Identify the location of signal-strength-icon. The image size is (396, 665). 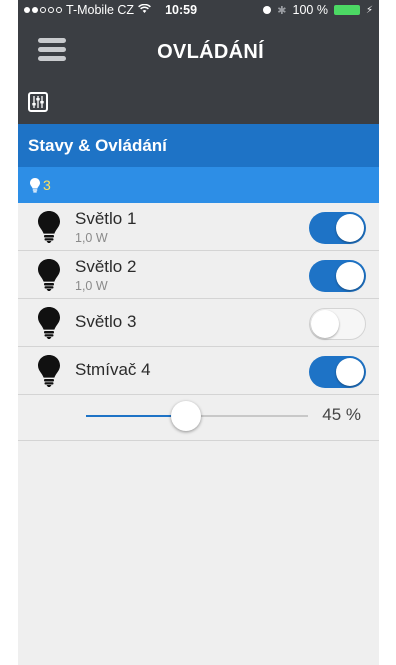
(43, 10).